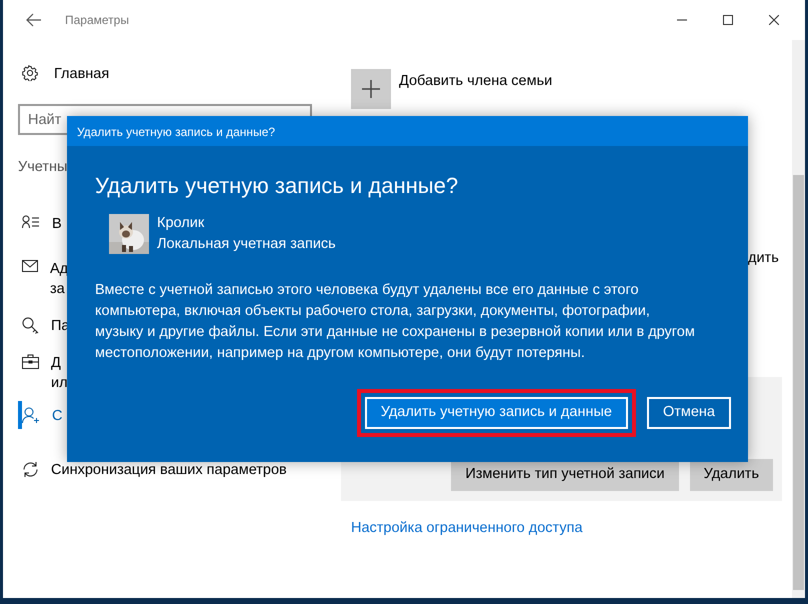 This screenshot has height=604, width=808. What do you see at coordinates (57, 224) in the screenshot?
I see `sidebar-label: В` at bounding box center [57, 224].